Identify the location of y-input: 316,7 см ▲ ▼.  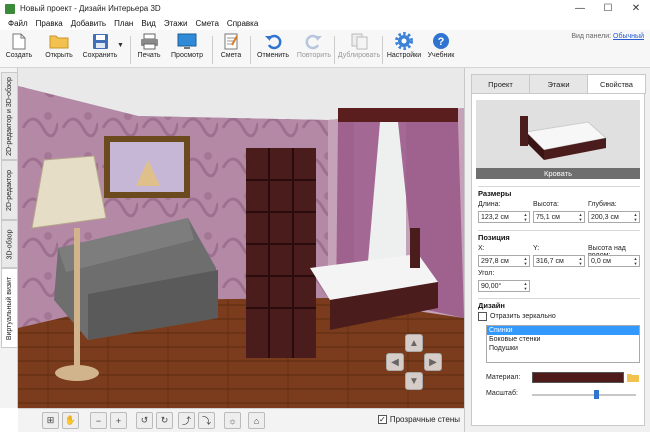
(559, 261).